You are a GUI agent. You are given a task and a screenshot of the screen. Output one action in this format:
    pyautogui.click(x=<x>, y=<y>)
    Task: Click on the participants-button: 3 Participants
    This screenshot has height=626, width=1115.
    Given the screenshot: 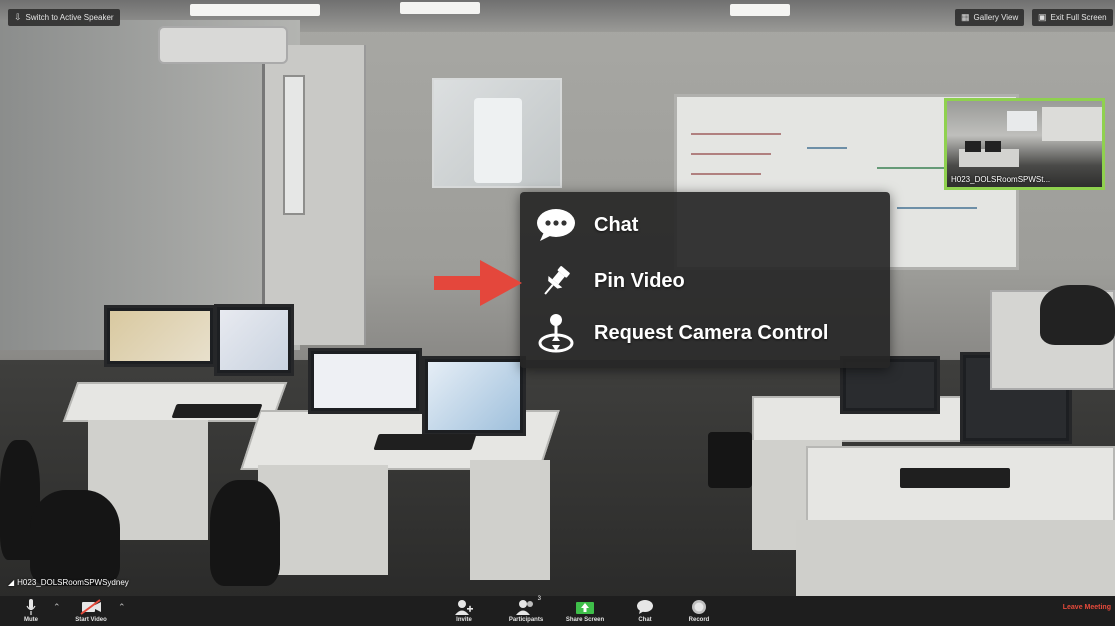 What is the action you would take?
    pyautogui.click(x=526, y=611)
    